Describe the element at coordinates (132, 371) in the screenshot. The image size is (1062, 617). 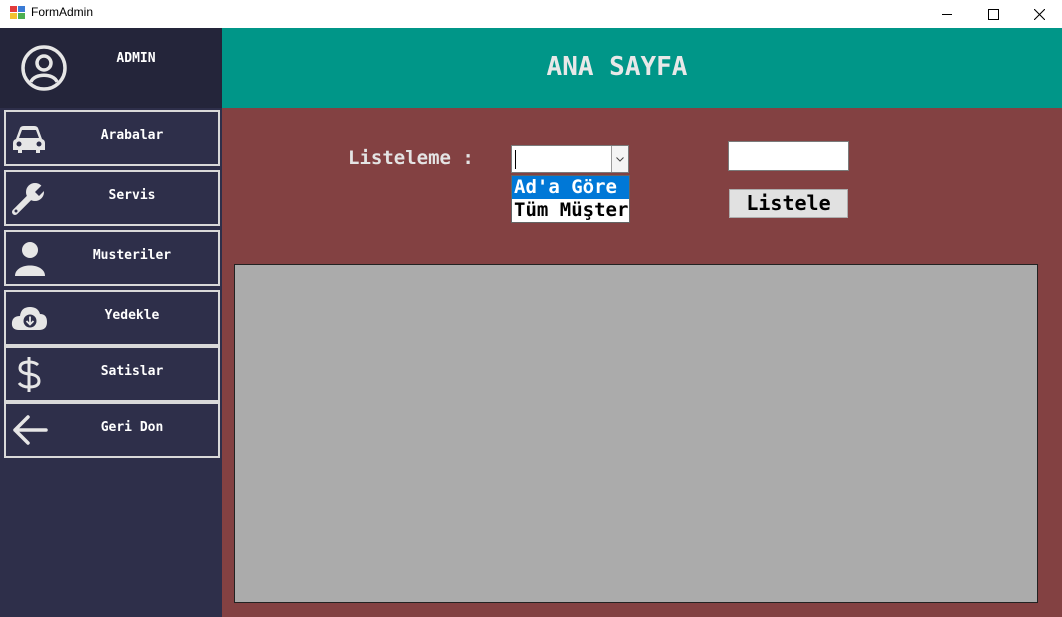
I see `sidebar-item-label: Satislar` at that location.